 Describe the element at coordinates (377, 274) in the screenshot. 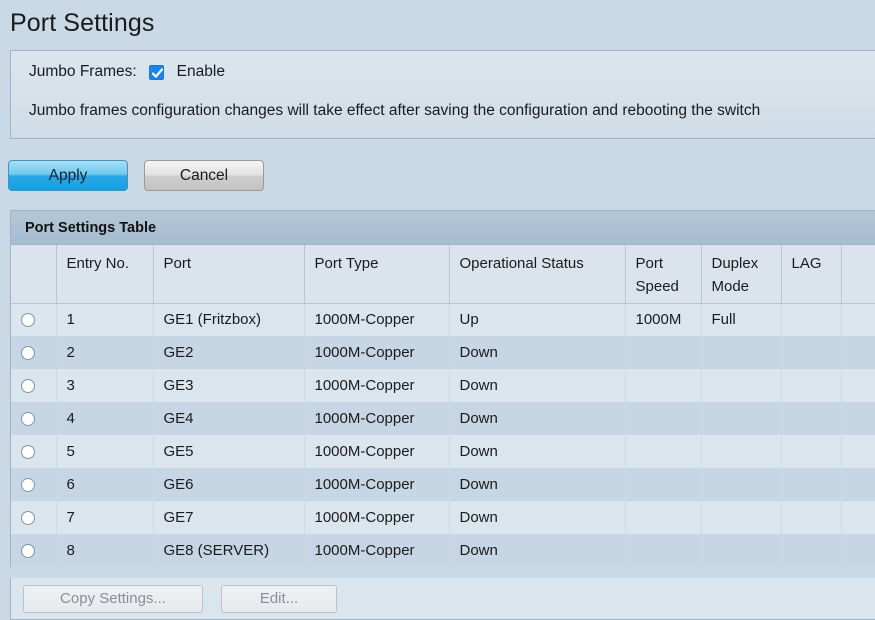

I see `column-header-port-type: Port Type` at that location.